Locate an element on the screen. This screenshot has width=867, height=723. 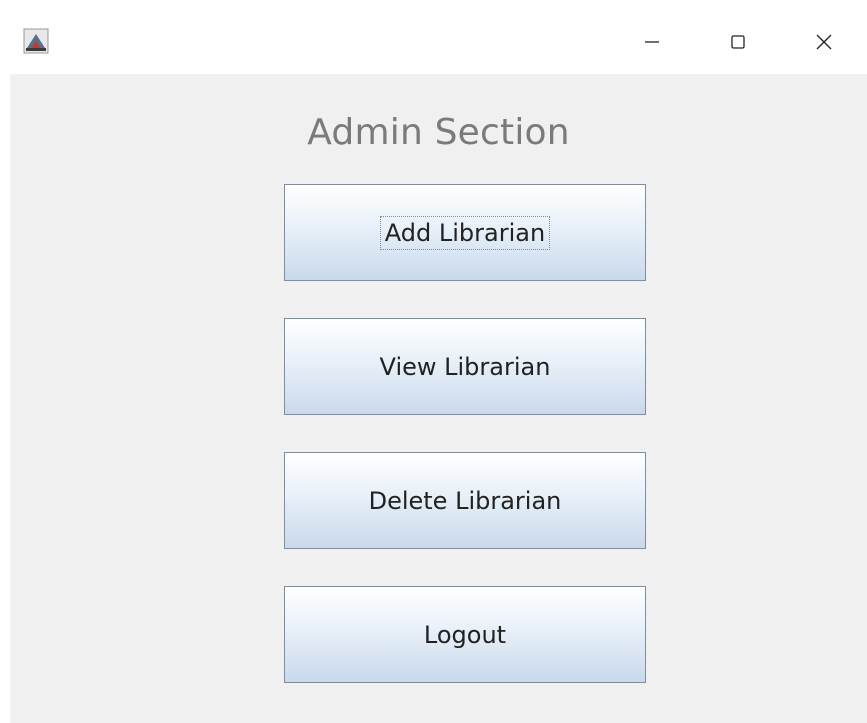
minimize-icon is located at coordinates (652, 42).